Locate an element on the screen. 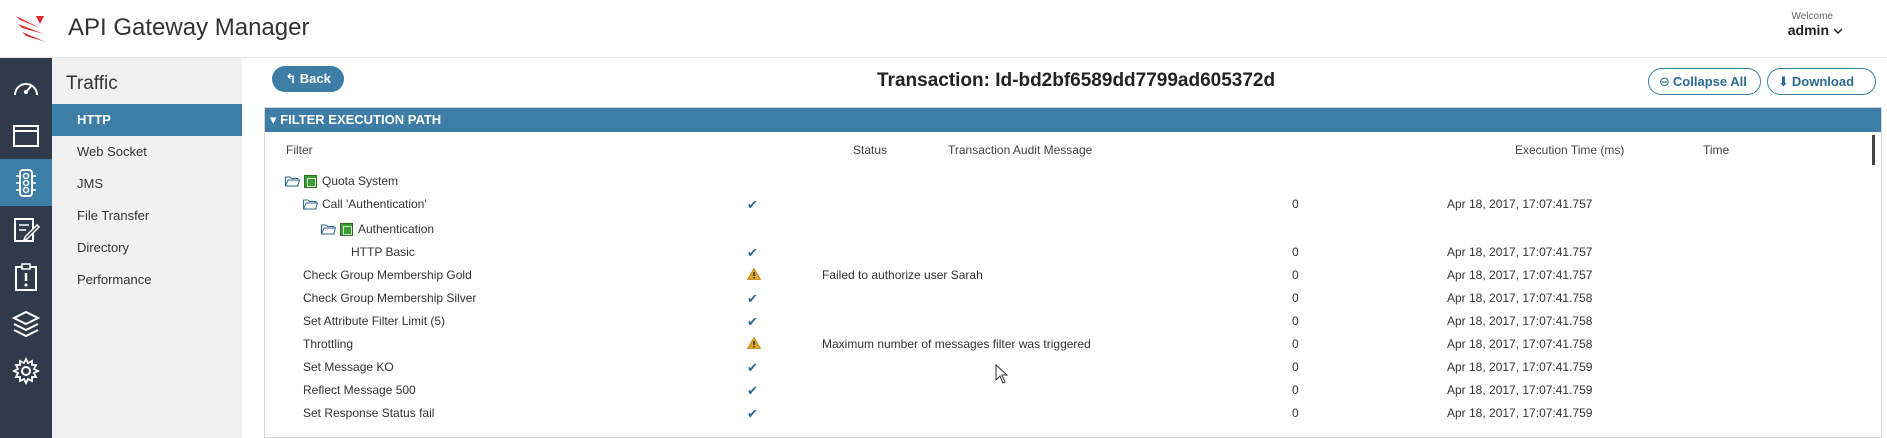 This screenshot has height=438, width=1887. filter-icon is located at coordinates (346, 229).